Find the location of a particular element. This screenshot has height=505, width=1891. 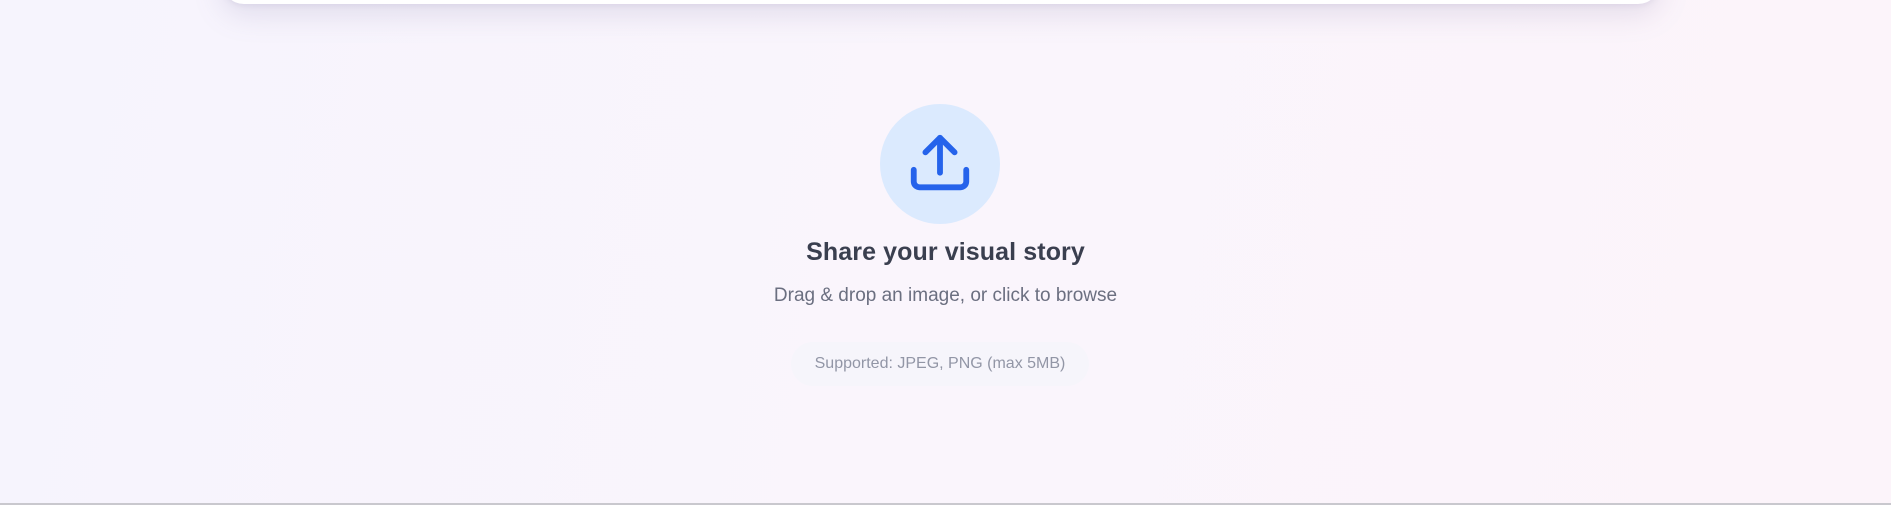

upload-title: Share your visual story is located at coordinates (945, 252).